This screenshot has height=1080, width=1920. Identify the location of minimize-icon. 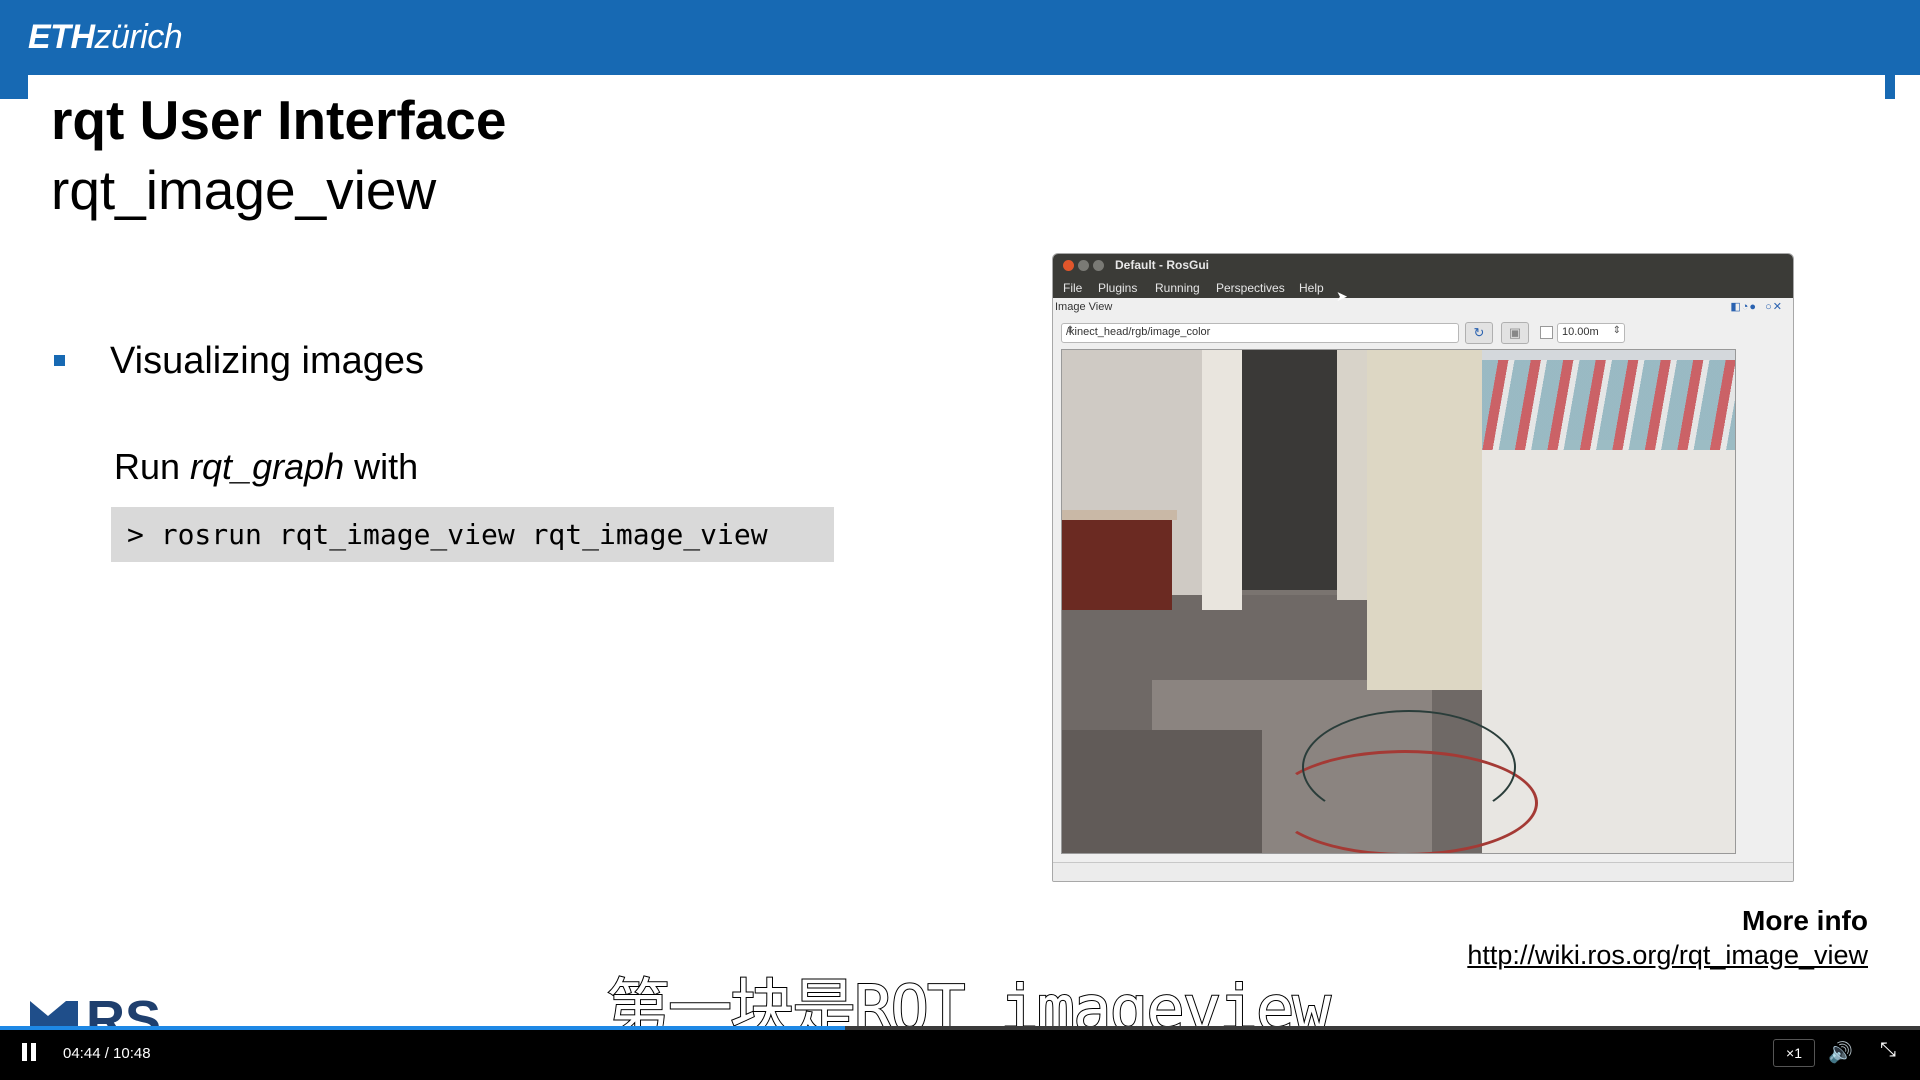
(1083, 265).